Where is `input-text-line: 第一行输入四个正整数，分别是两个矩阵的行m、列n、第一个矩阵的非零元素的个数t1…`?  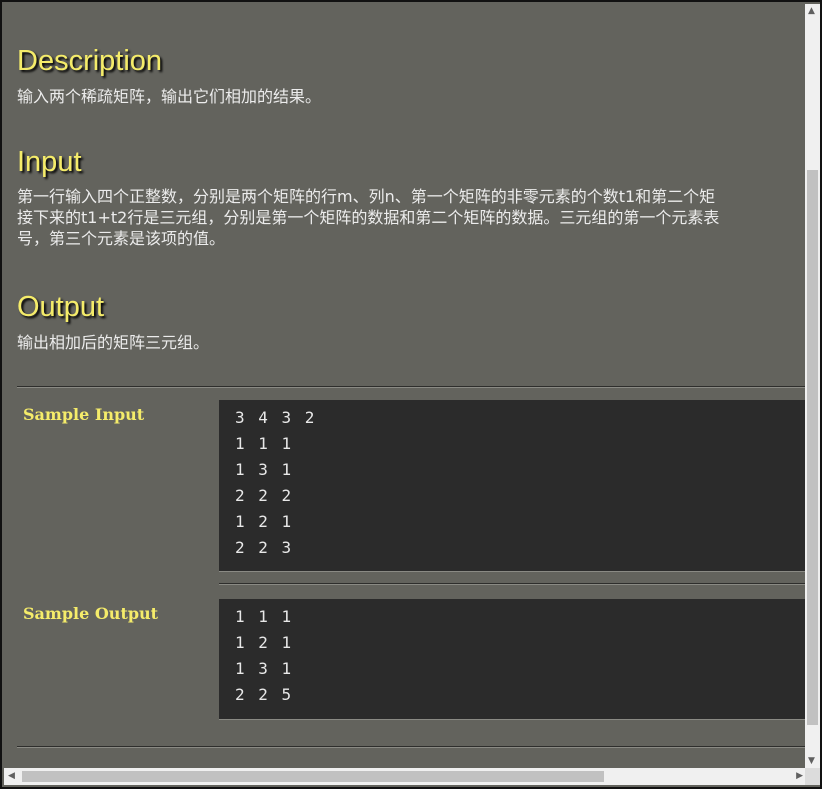 input-text-line: 第一行输入四个正整数，分别是两个矩阵的行m、列n、第一个矩阵的非零元素的个数t1… is located at coordinates (366, 196).